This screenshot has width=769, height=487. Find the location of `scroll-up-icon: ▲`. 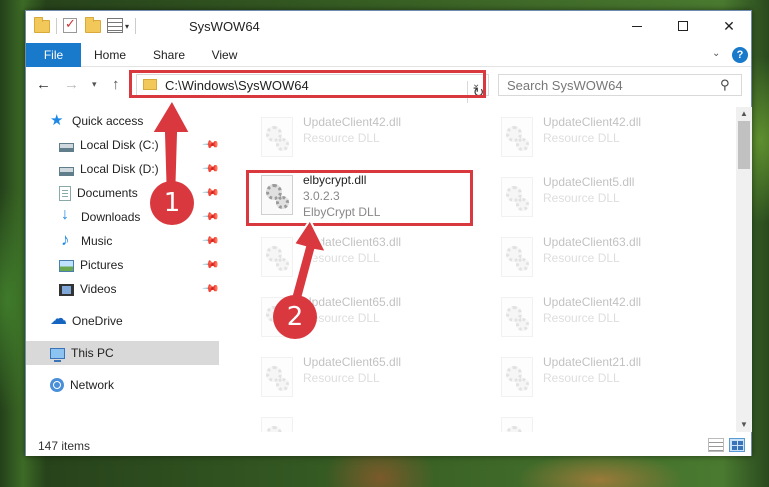

scroll-up-icon: ▲ is located at coordinates (744, 113).